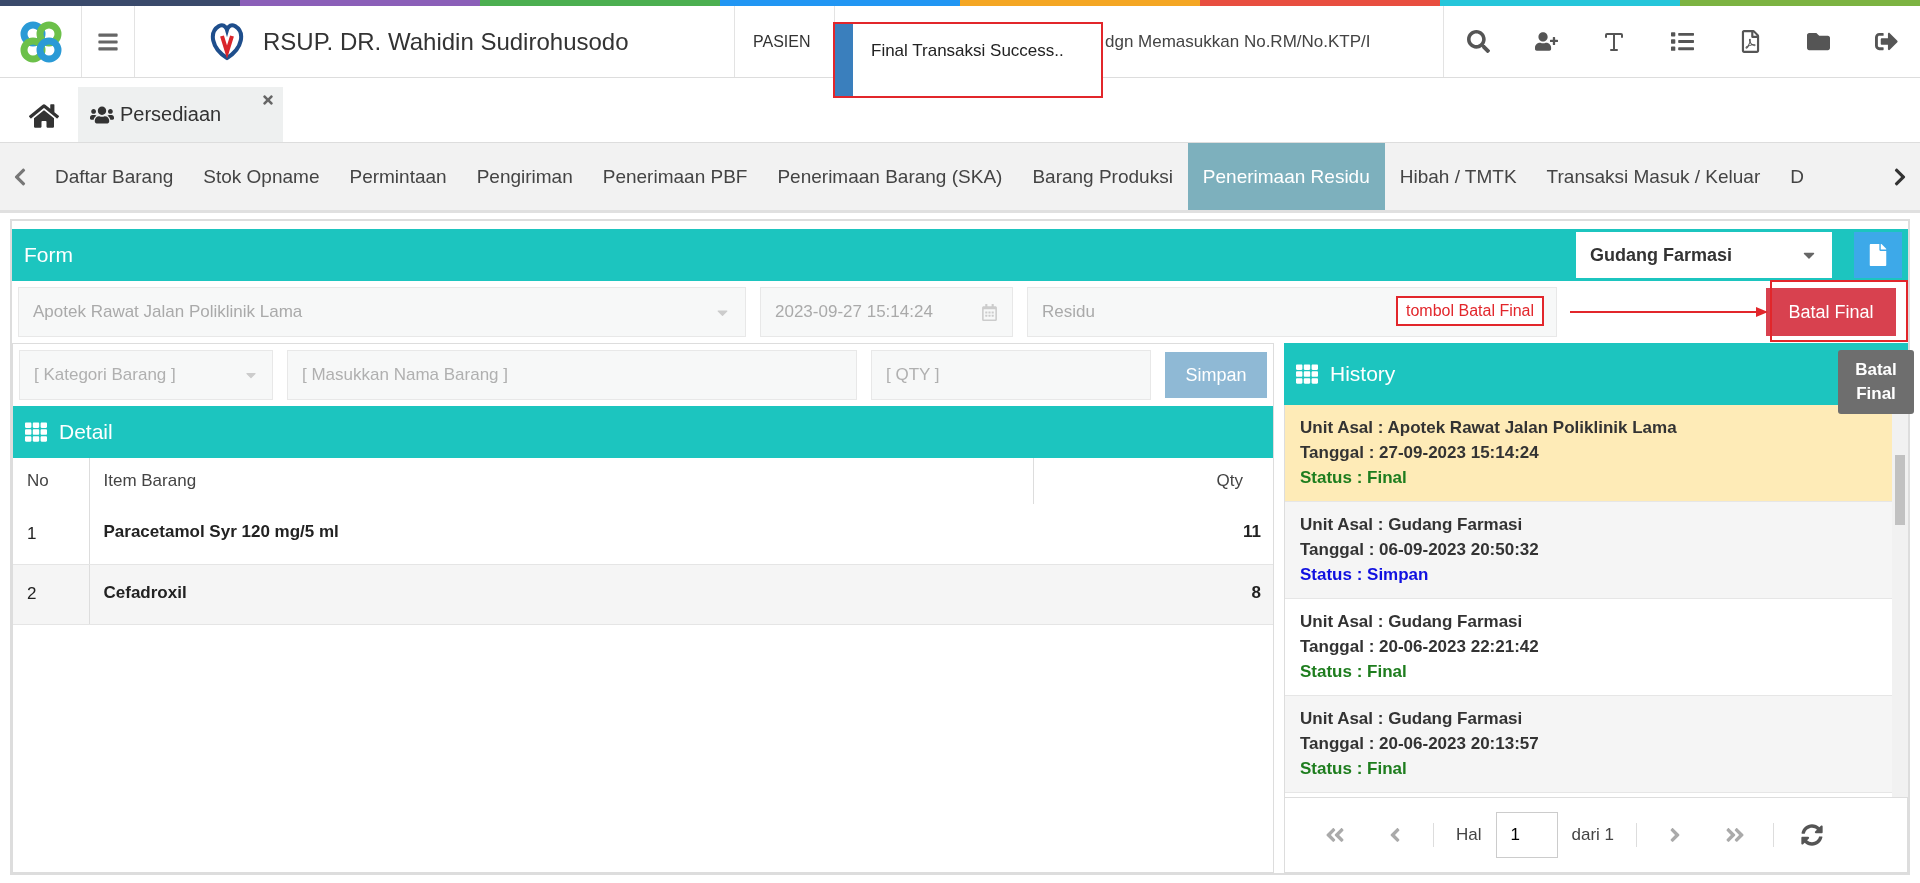 The width and height of the screenshot is (1920, 883). I want to click on history-item: Unit Asal : Gudang Farmasi Tanggal : 06-09-2023 20:50:32 Status : Simpan, so click(1588, 550).